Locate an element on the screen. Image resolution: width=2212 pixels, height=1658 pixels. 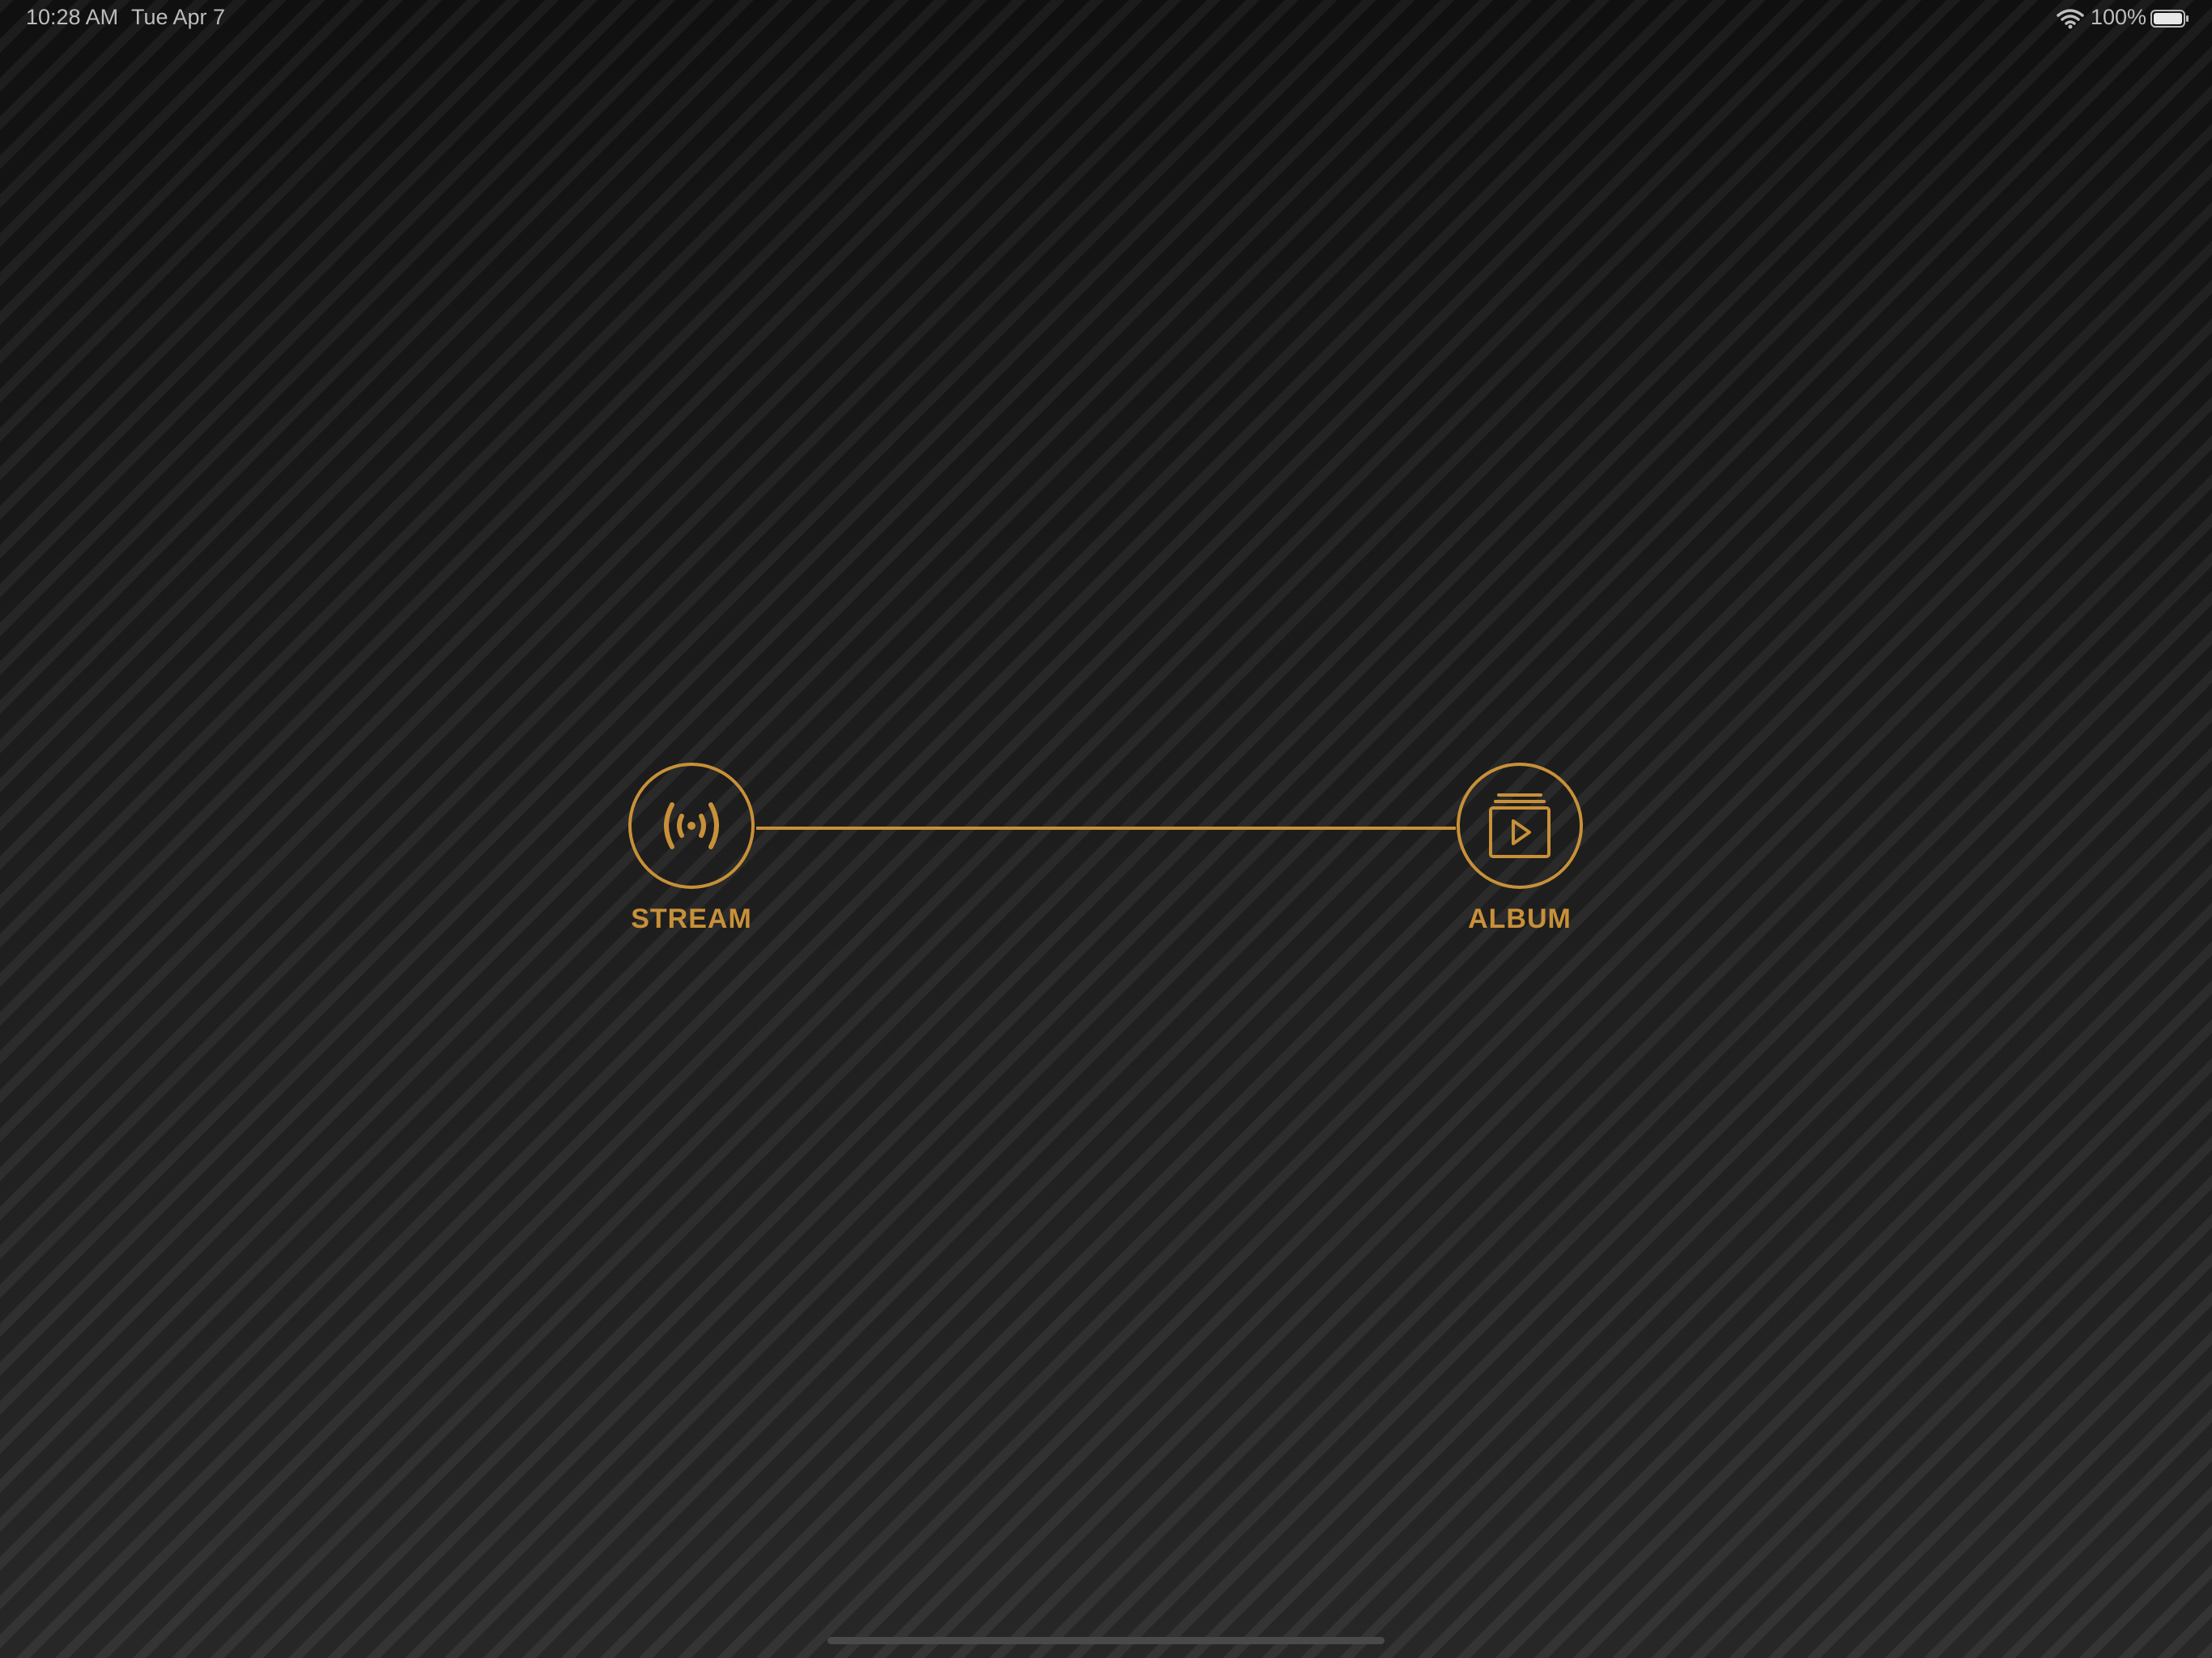
status-bar: 10:28 AM Tue Apr 7 100% is located at coordinates (1106, 19).